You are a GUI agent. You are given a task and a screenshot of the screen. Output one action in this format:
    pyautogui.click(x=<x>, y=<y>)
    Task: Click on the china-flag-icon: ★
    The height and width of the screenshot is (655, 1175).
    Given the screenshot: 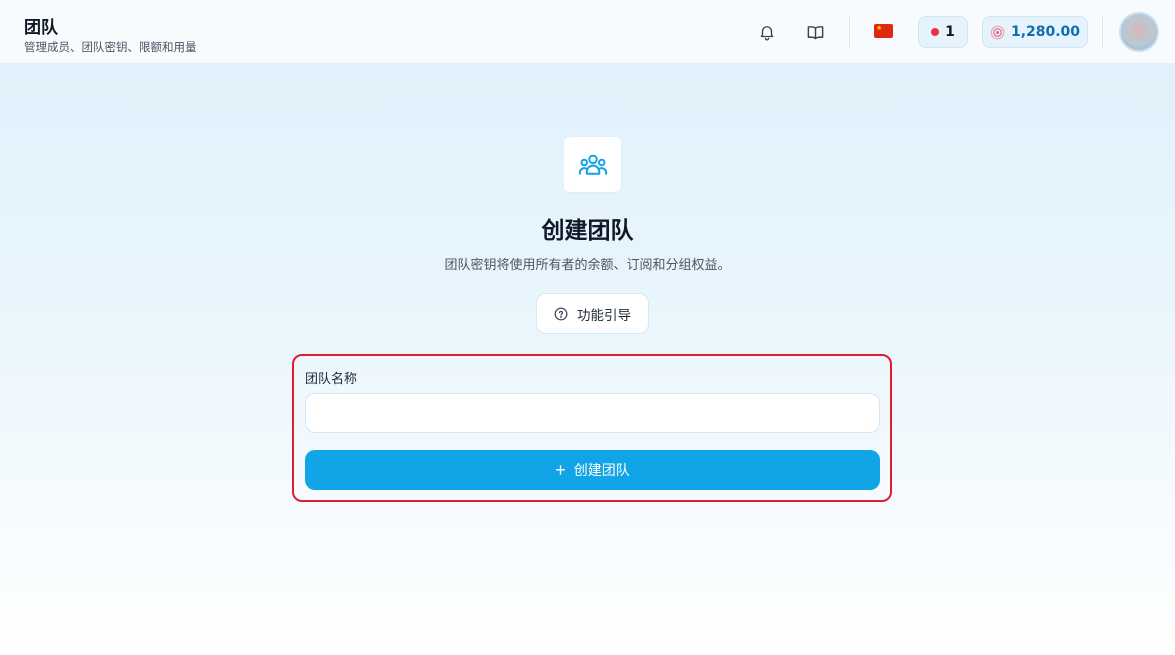 What is the action you would take?
    pyautogui.click(x=883, y=31)
    